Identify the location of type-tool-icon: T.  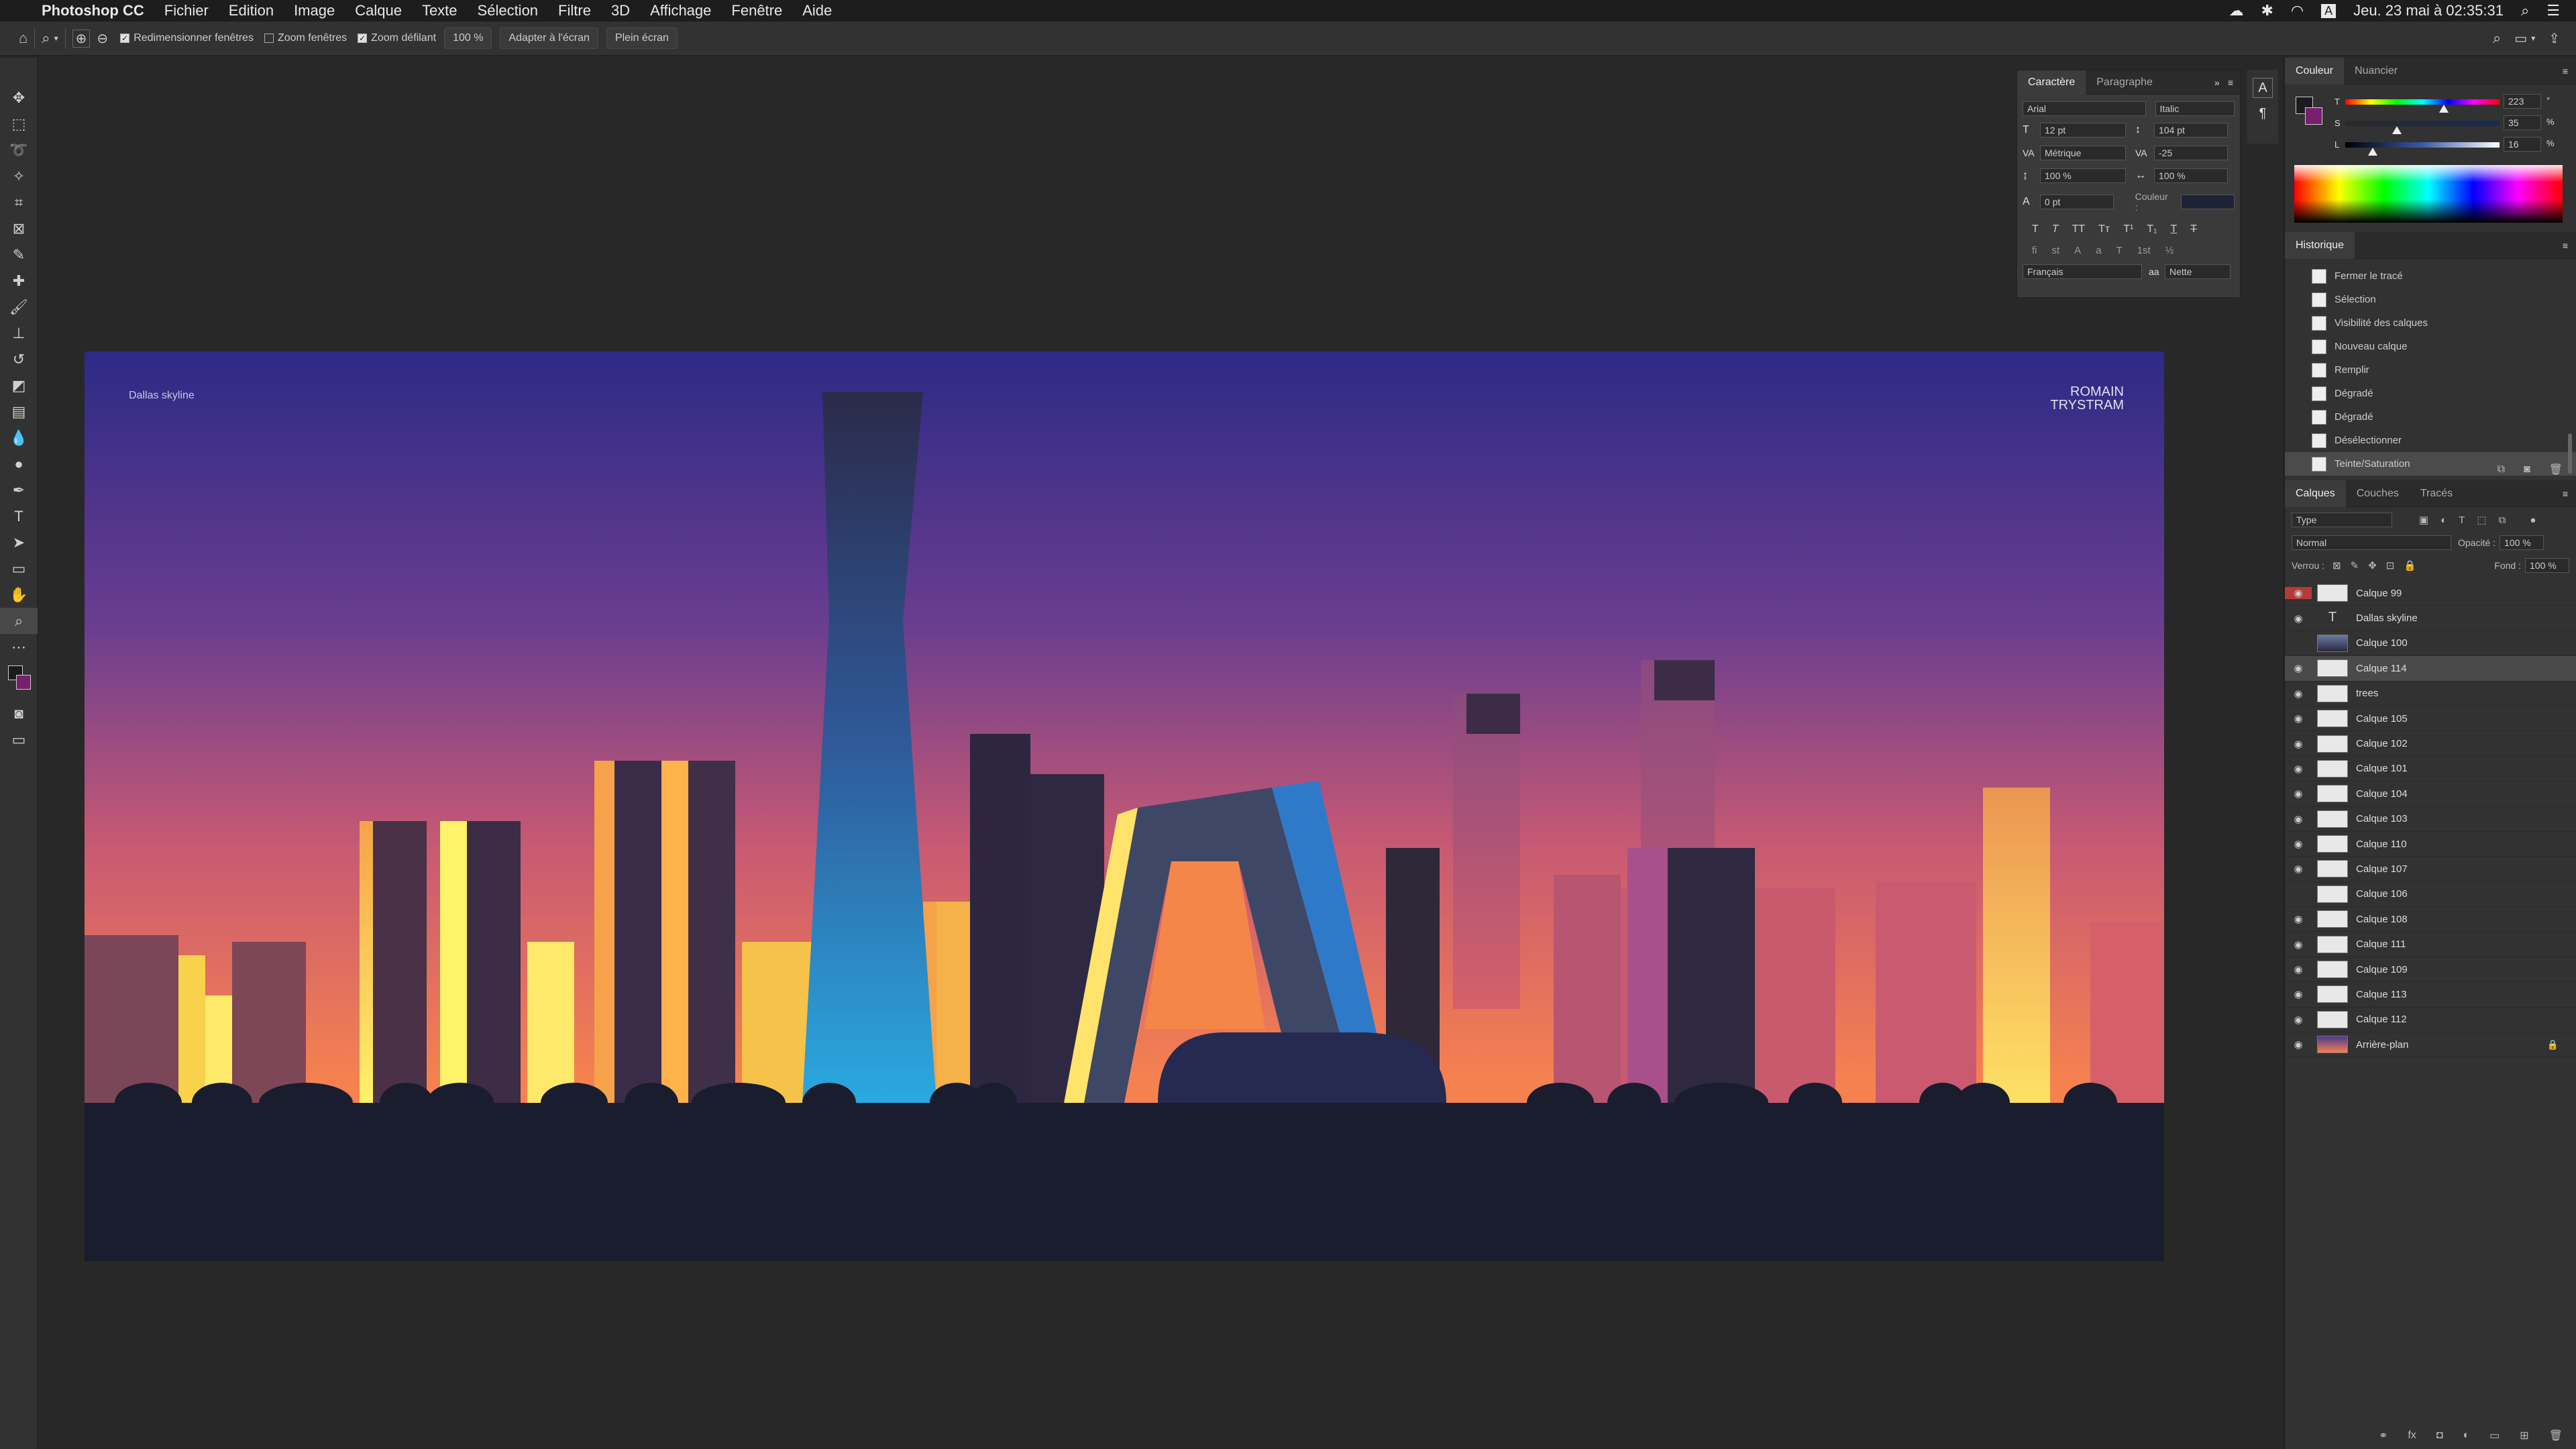
(19, 516).